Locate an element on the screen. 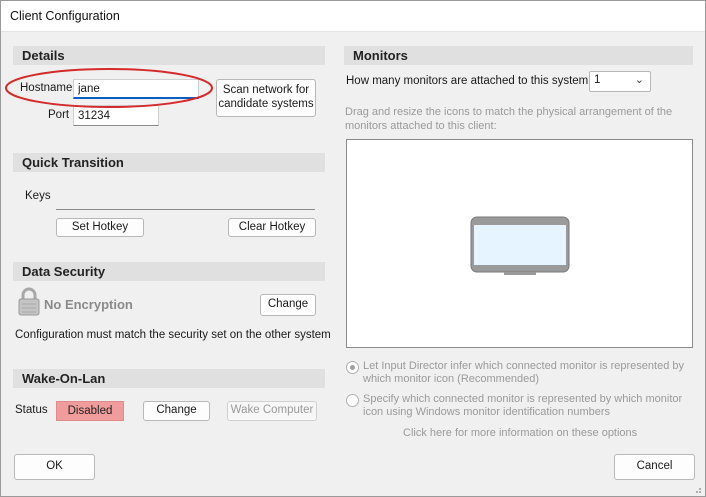 This screenshot has height=497, width=706. chevron-down-icon: ⌄ is located at coordinates (639, 80).